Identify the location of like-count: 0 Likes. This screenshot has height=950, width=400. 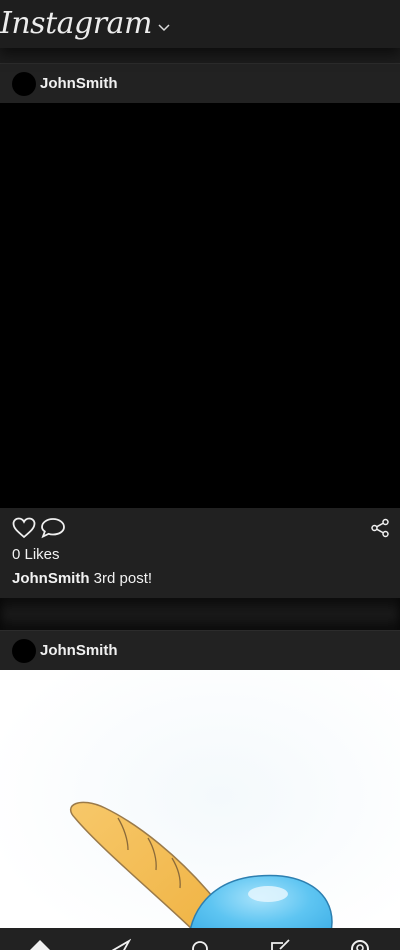
(200, 558).